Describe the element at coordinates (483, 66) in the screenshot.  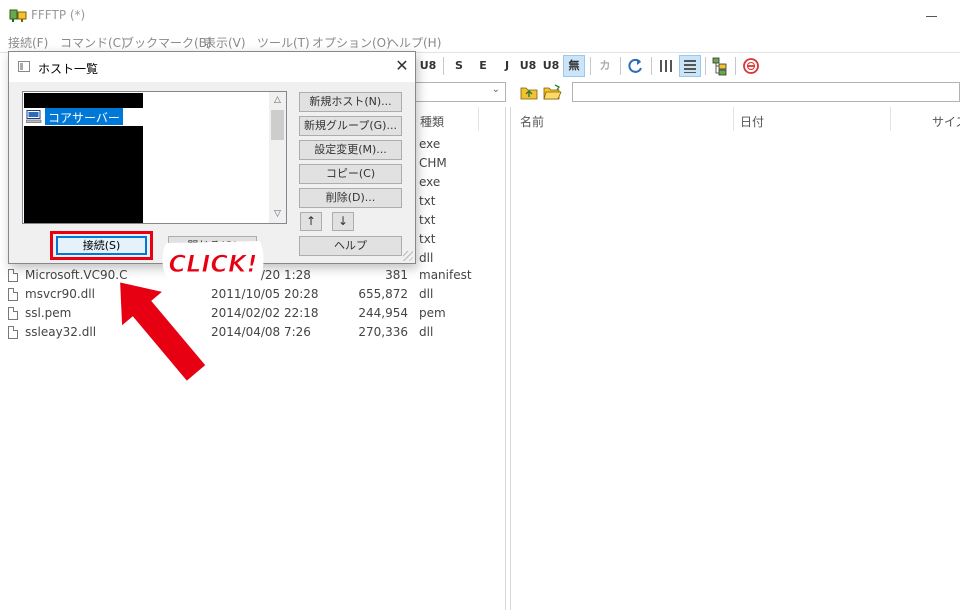
I see `euc-button: E` at that location.